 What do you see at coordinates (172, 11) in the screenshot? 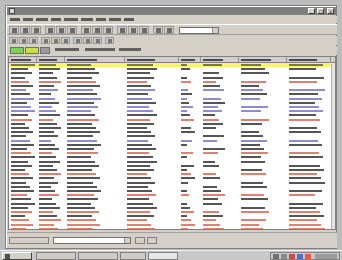
I see `title-bar: _ □ ×` at bounding box center [172, 11].